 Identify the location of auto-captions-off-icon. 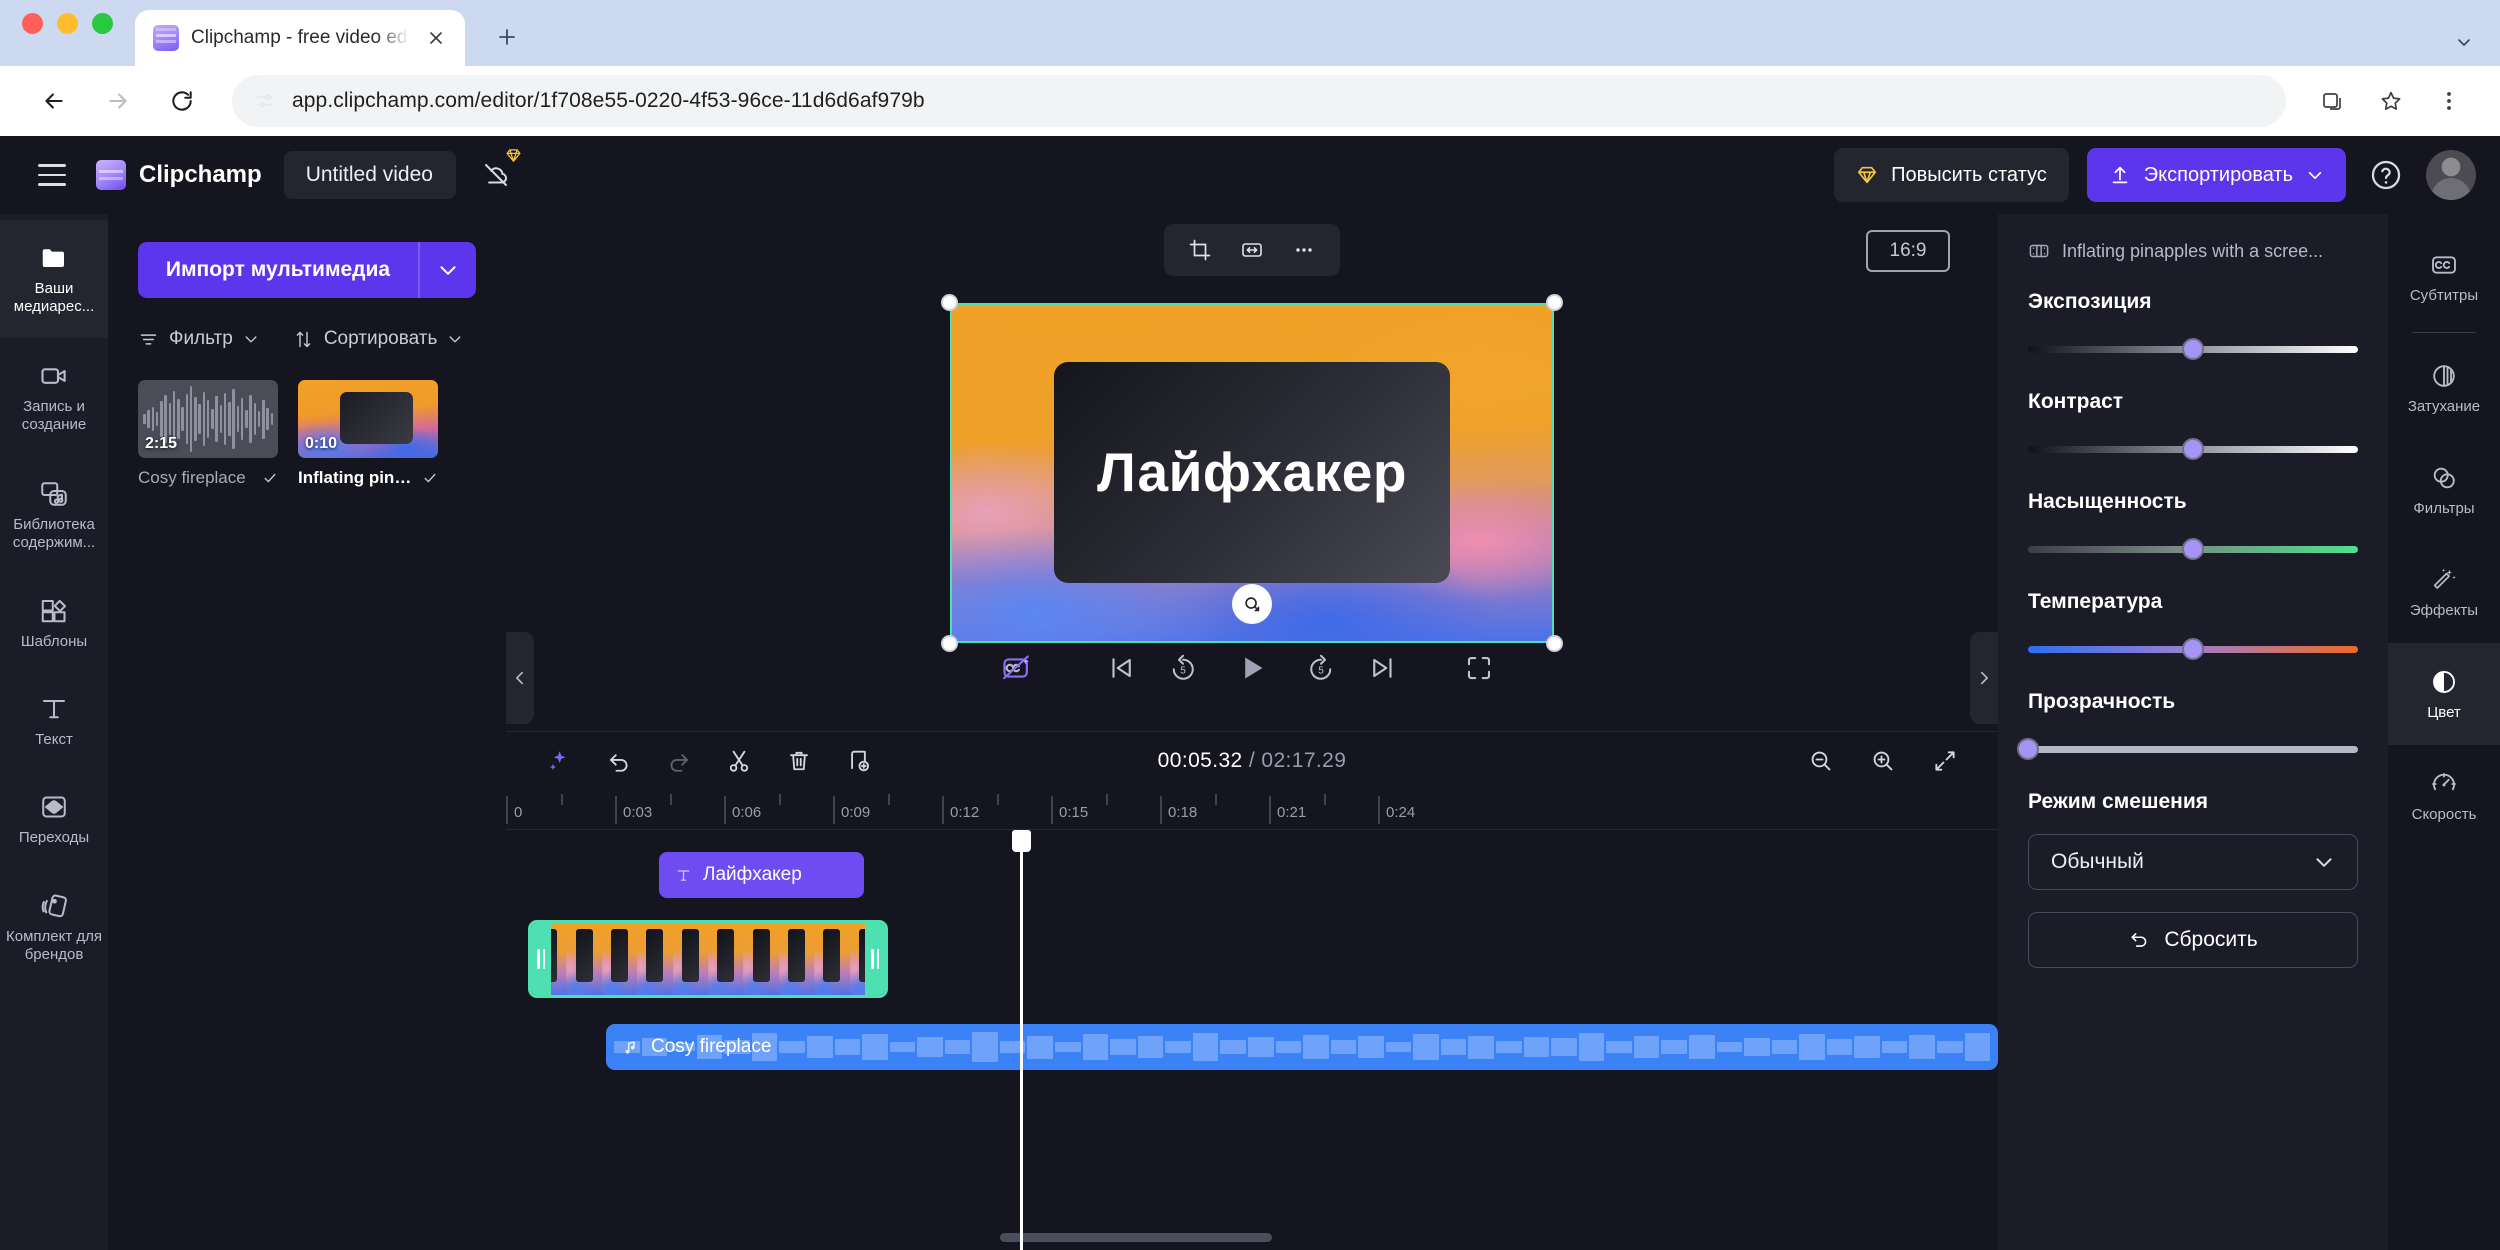
(1017, 668).